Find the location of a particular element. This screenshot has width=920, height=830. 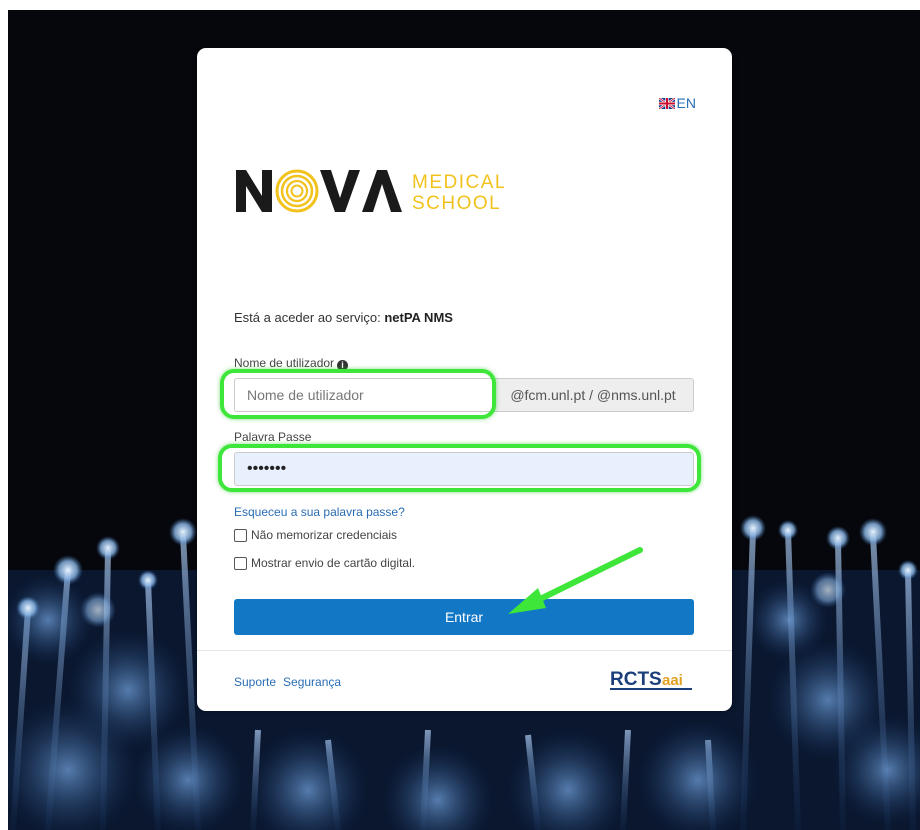

username-label: Nome de utilizador is located at coordinates (284, 363).